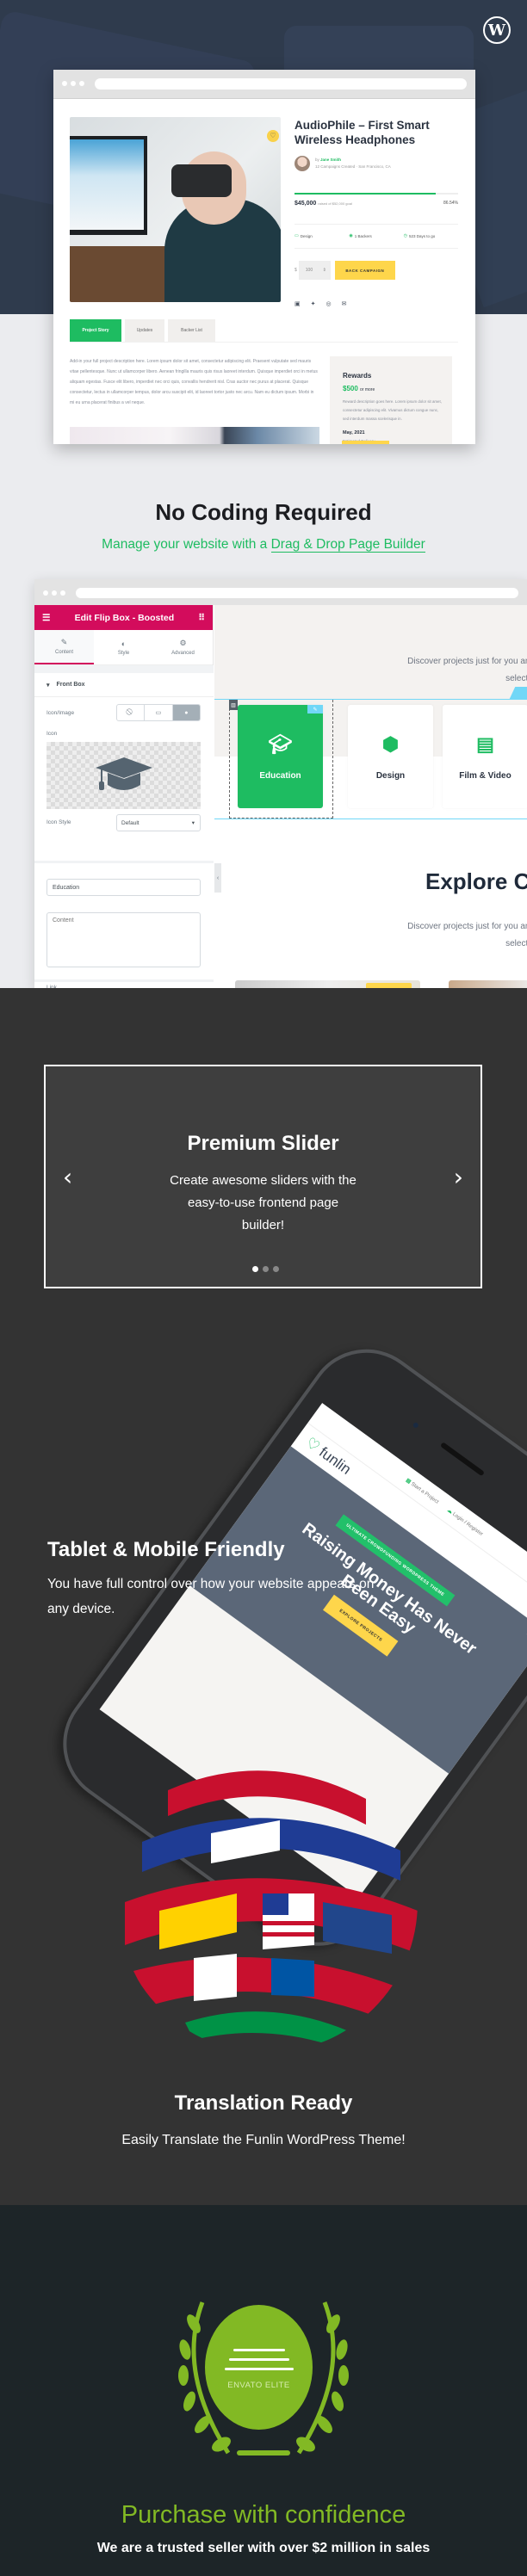 The image size is (527, 2576). Describe the element at coordinates (263, 512) in the screenshot. I see `no-coding-title: No Coding Required` at that location.